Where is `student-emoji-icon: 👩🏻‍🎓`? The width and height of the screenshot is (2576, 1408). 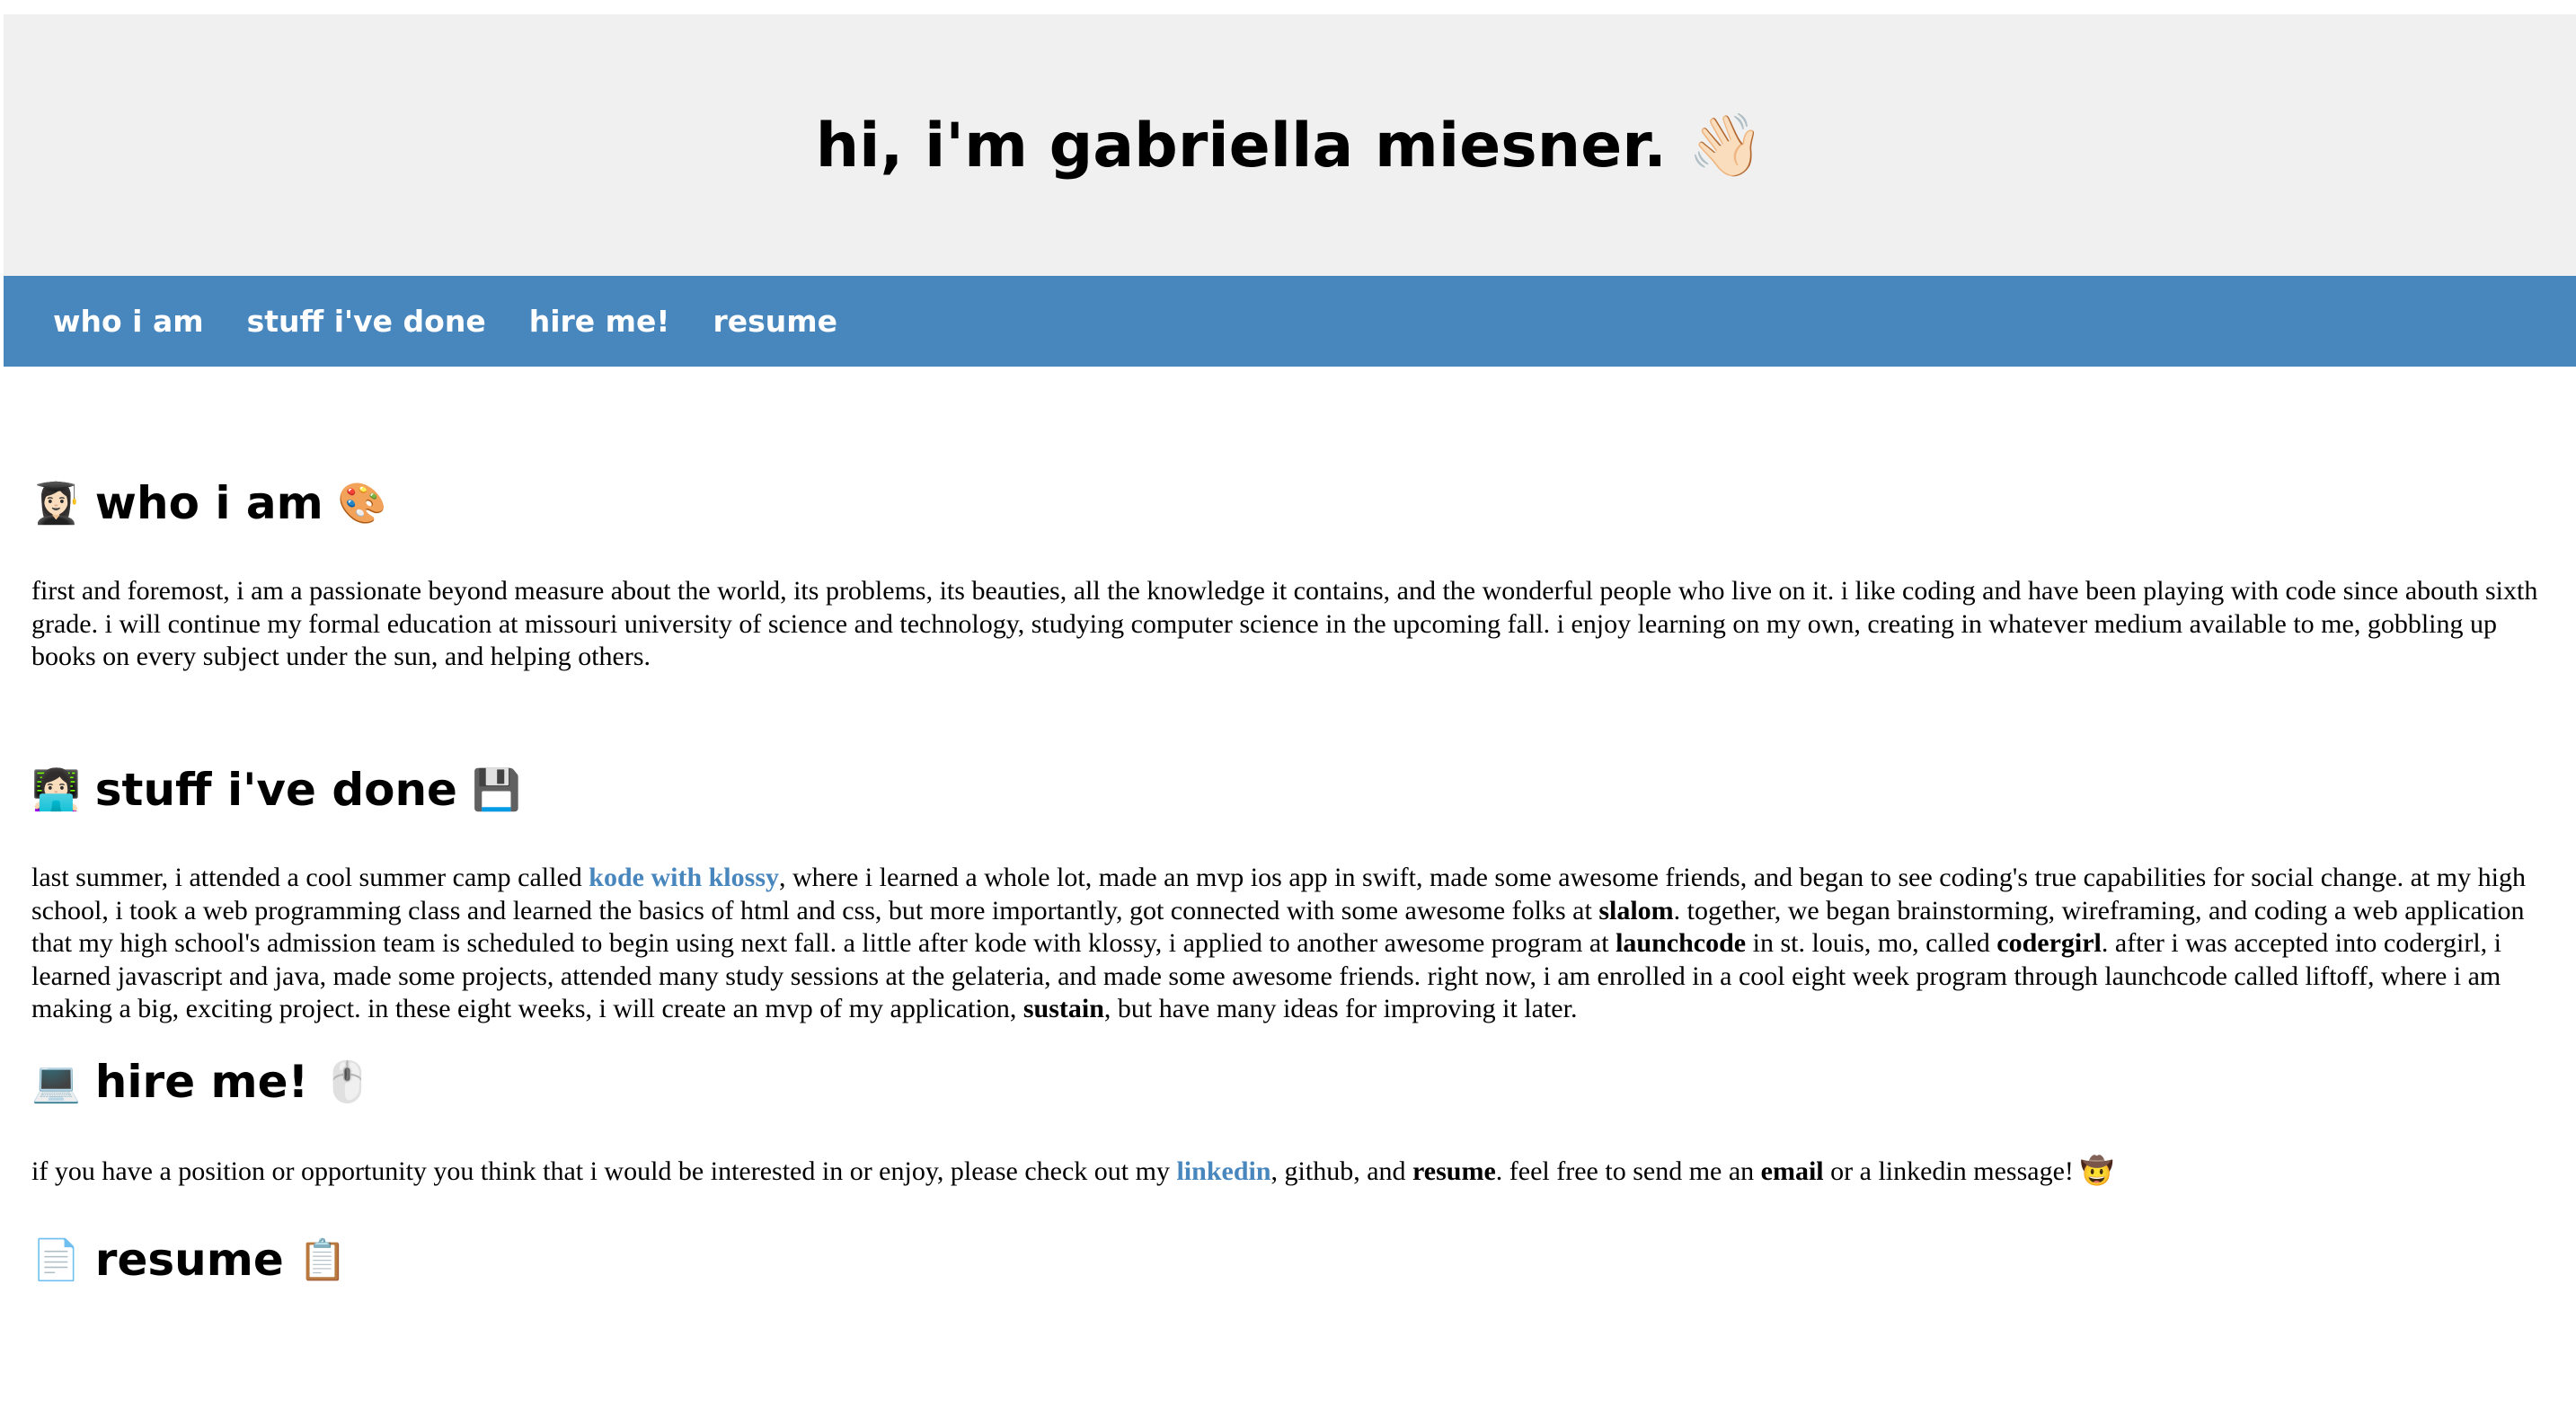 student-emoji-icon: 👩🏻‍🎓 is located at coordinates (56, 504).